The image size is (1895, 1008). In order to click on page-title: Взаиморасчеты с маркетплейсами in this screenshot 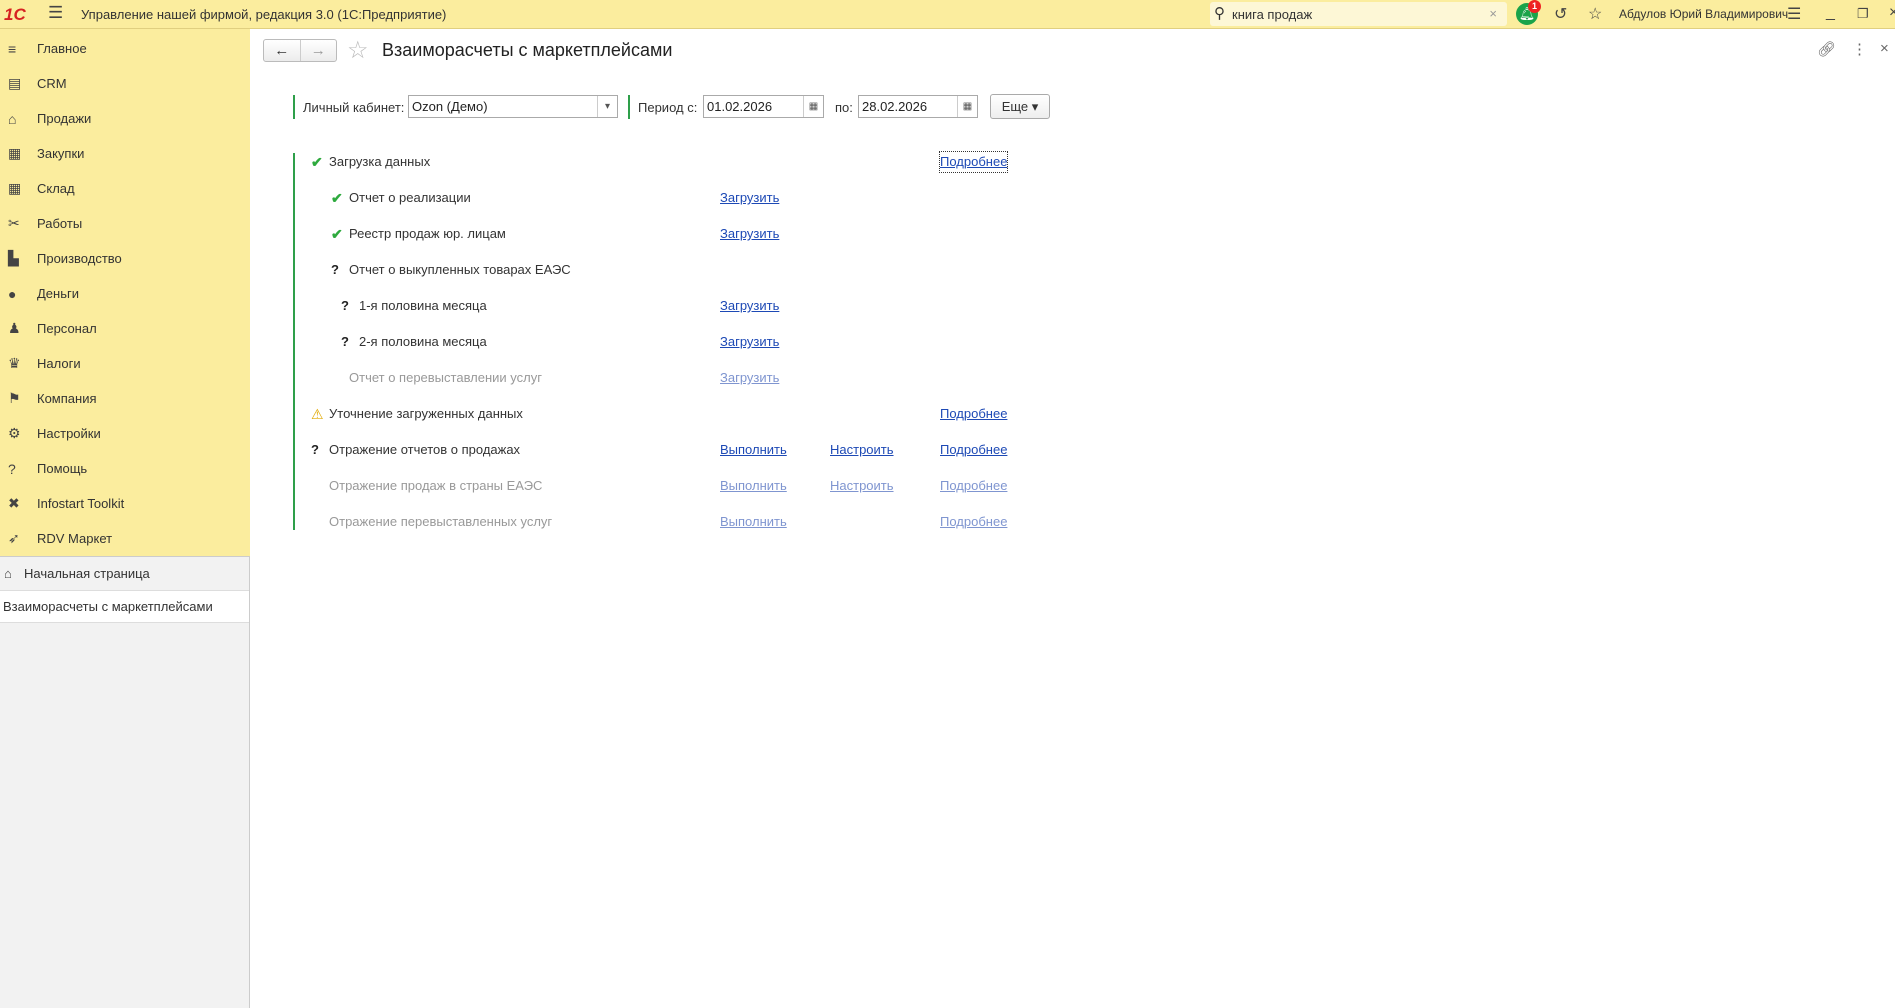, I will do `click(527, 50)`.